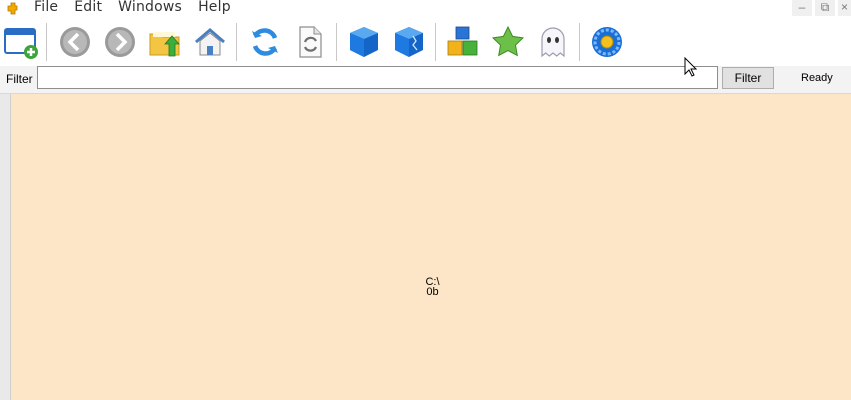 The height and width of the screenshot is (400, 851). Describe the element at coordinates (844, 8) in the screenshot. I see `close-icon: ×` at that location.